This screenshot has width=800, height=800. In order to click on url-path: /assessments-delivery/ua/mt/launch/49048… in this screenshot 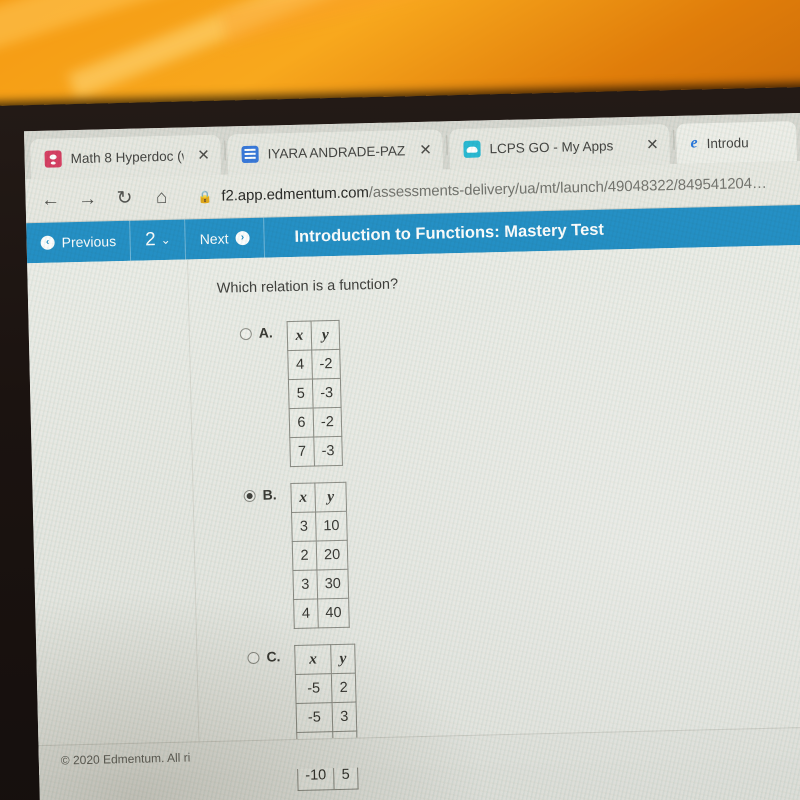, I will do `click(568, 188)`.